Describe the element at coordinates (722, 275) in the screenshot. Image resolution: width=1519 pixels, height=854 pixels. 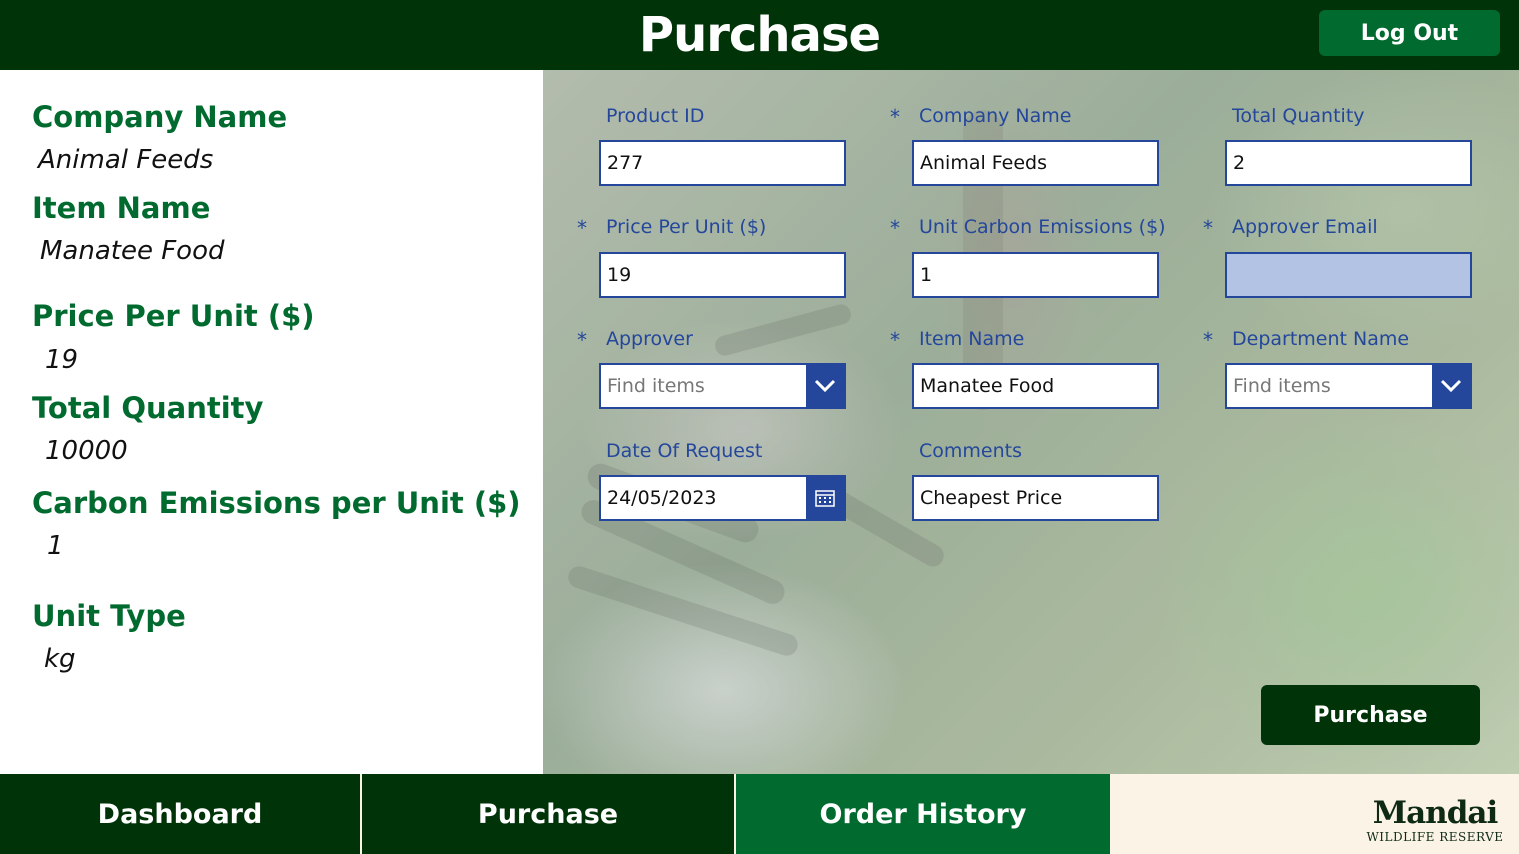
I see `price-per-unit-input` at that location.